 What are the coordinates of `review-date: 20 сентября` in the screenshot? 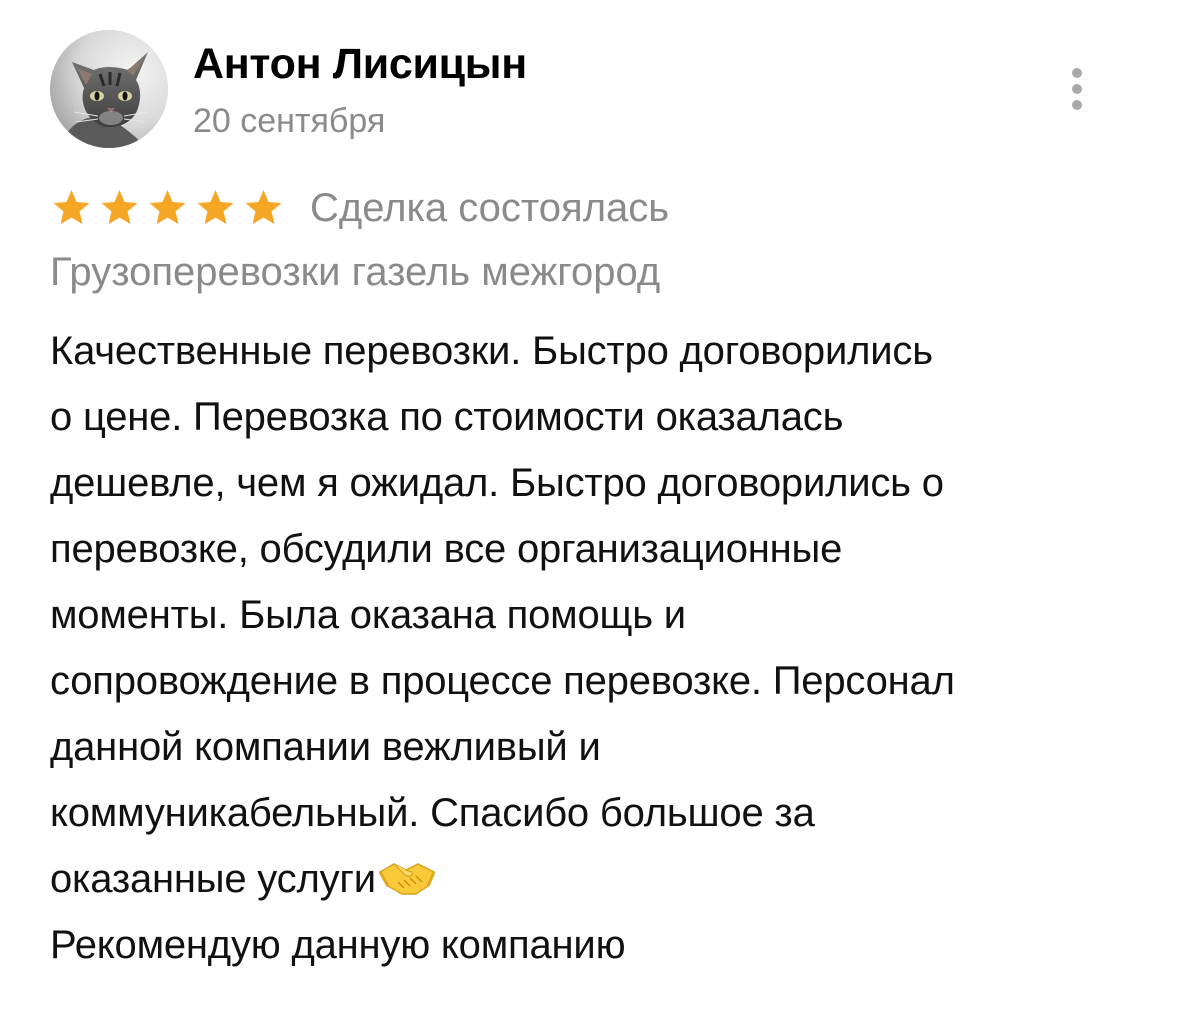 It's located at (289, 121).